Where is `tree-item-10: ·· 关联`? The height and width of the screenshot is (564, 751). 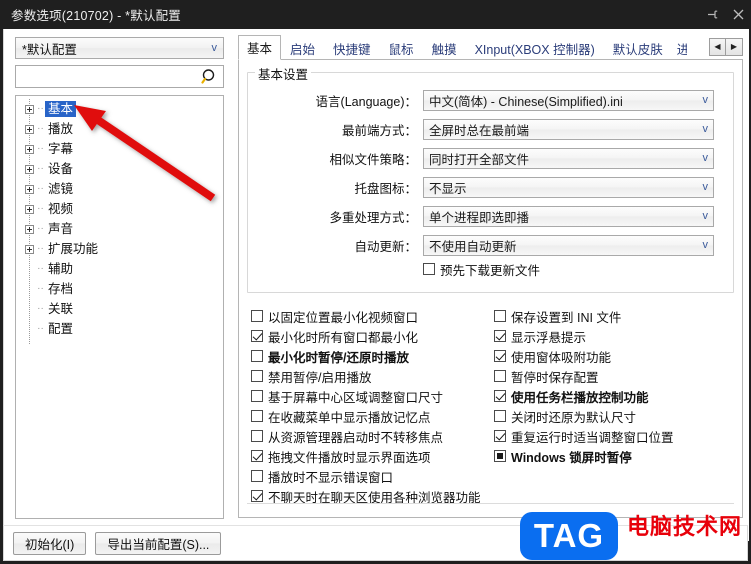 tree-item-10: ·· 关联 is located at coordinates (119, 309).